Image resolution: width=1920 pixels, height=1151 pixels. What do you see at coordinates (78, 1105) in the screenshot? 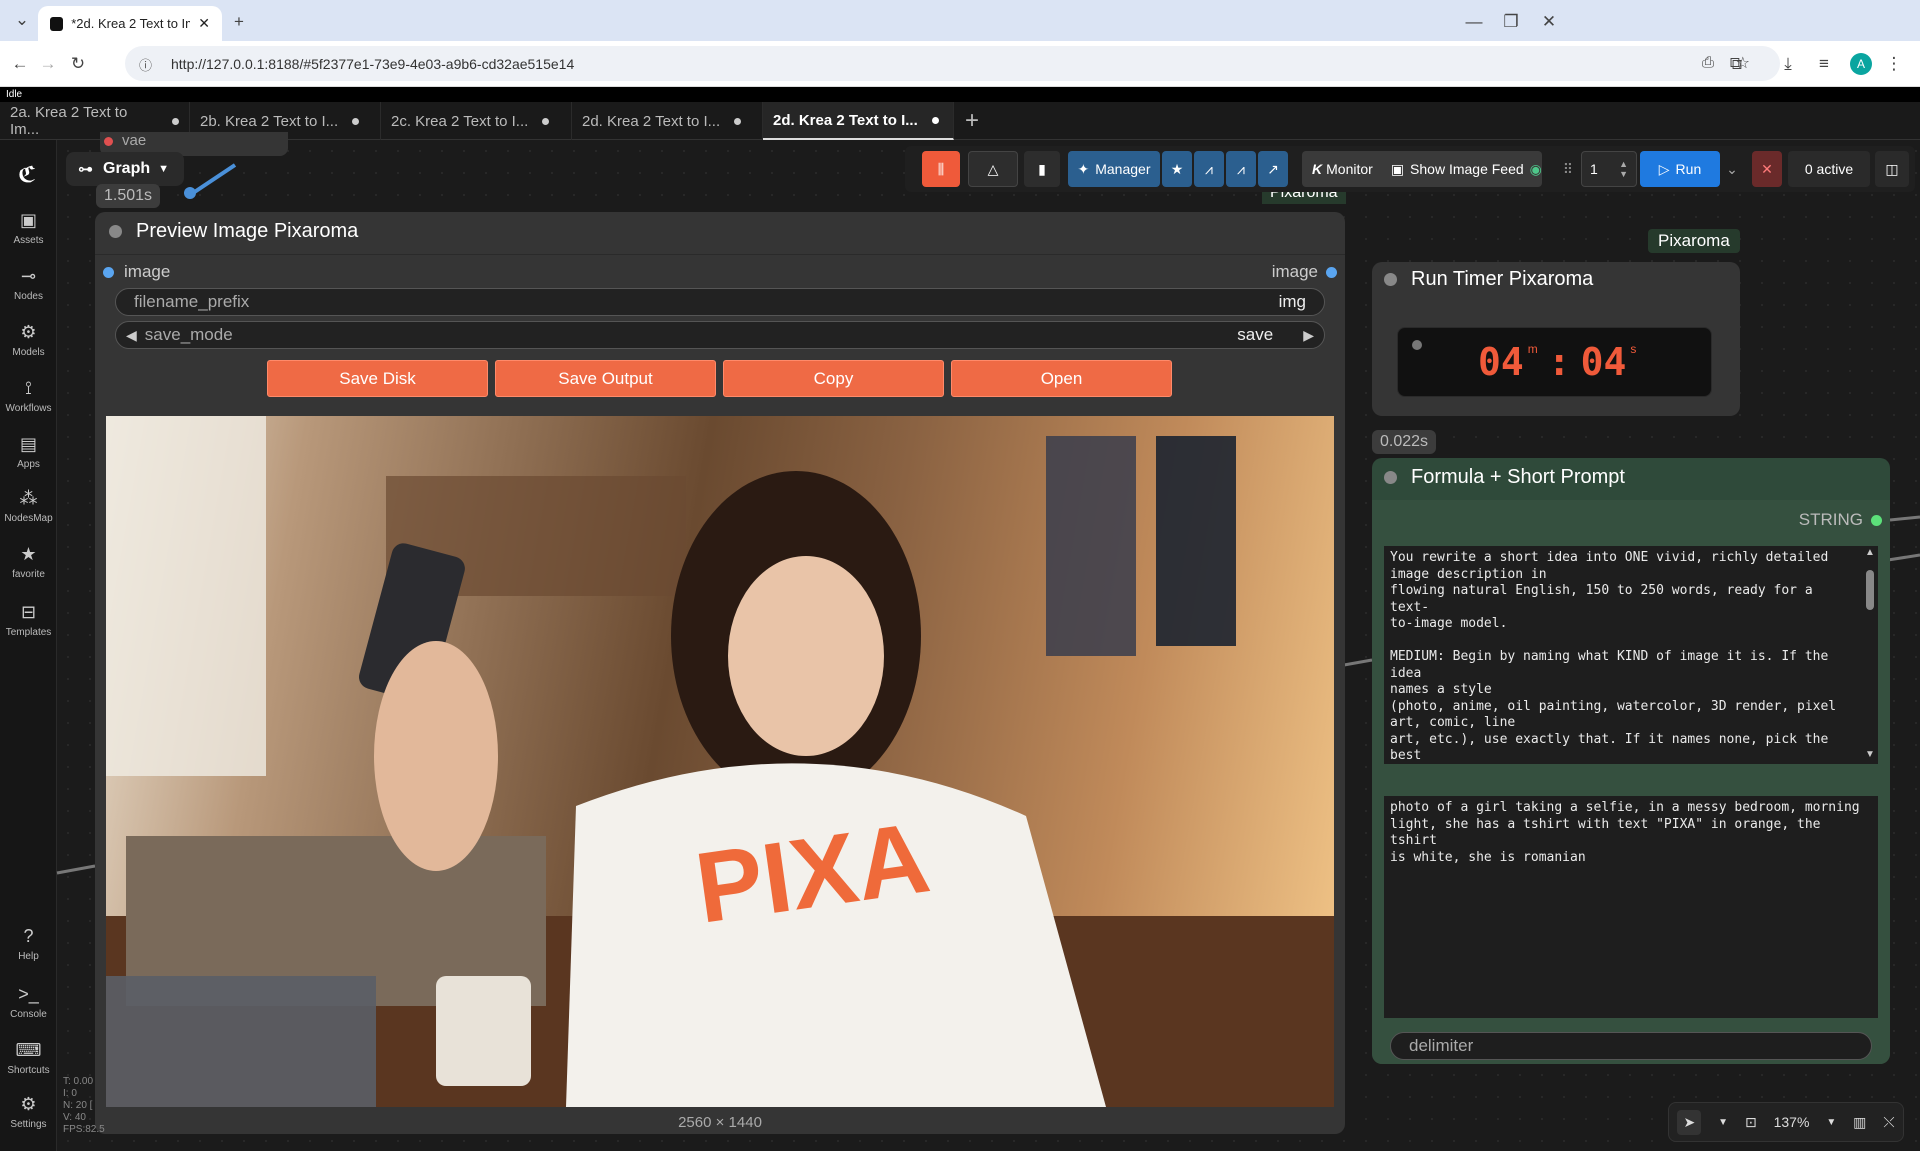
I see `debug-line: N: 20 [` at bounding box center [78, 1105].